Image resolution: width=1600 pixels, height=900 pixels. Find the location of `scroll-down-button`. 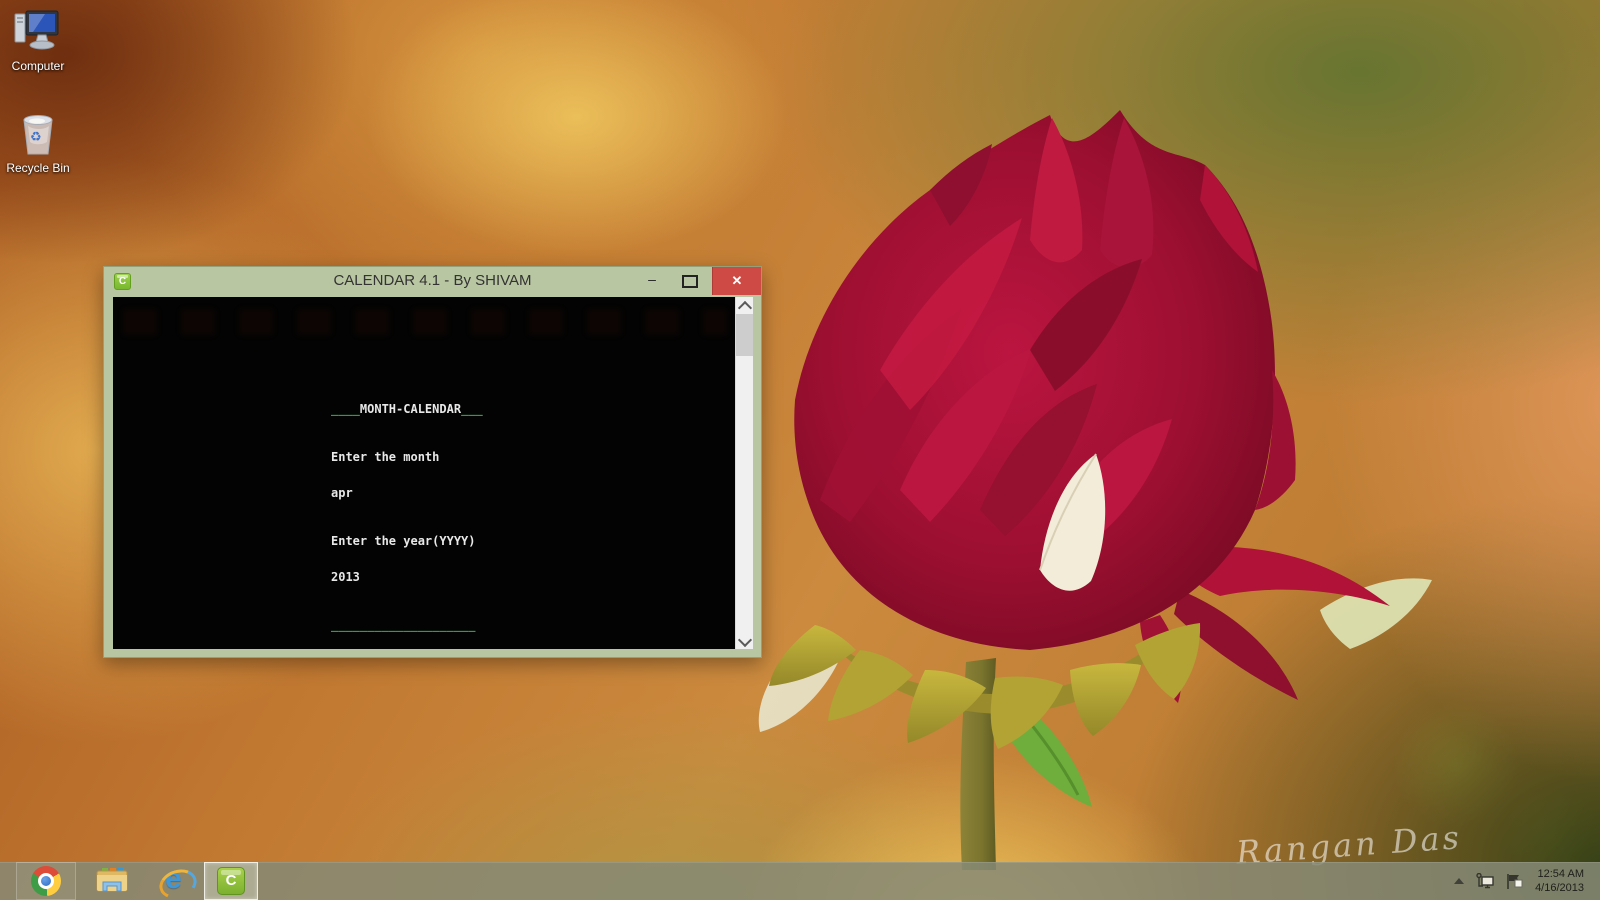

scroll-down-button is located at coordinates (744, 640).